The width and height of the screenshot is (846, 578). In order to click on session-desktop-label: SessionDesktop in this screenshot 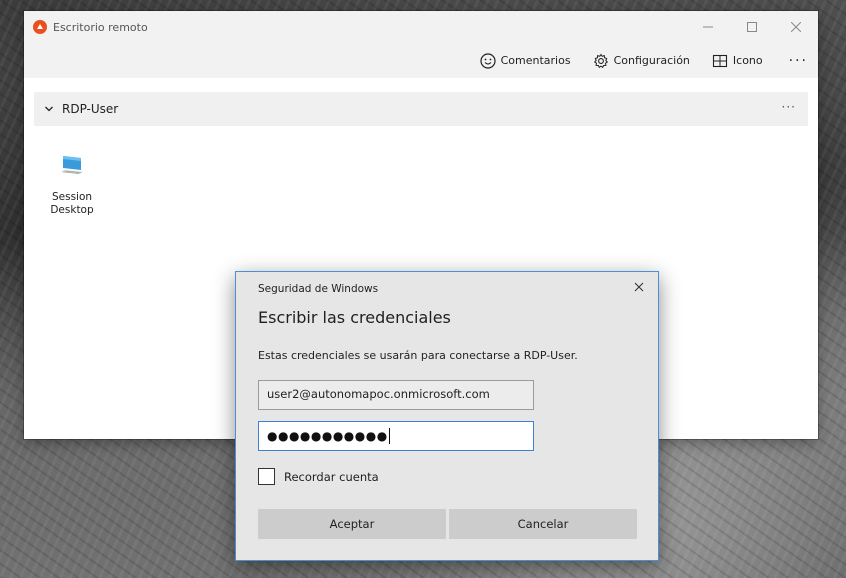, I will do `click(72, 203)`.